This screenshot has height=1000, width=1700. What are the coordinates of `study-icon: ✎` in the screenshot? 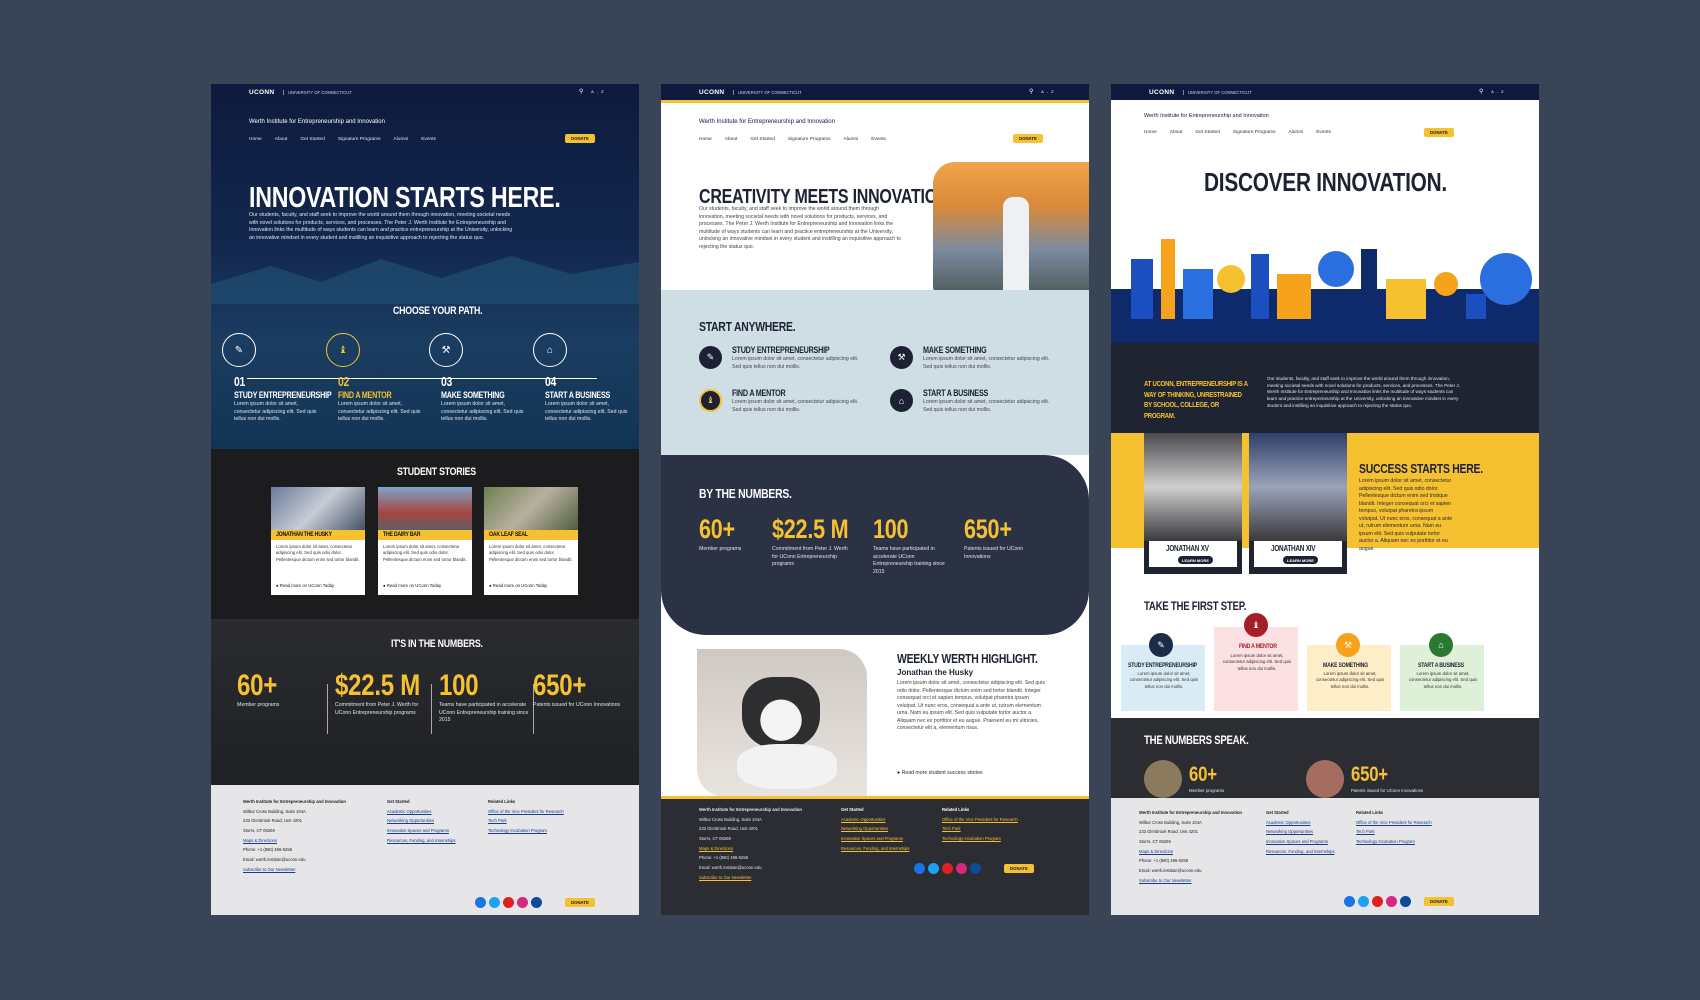 It's located at (239, 350).